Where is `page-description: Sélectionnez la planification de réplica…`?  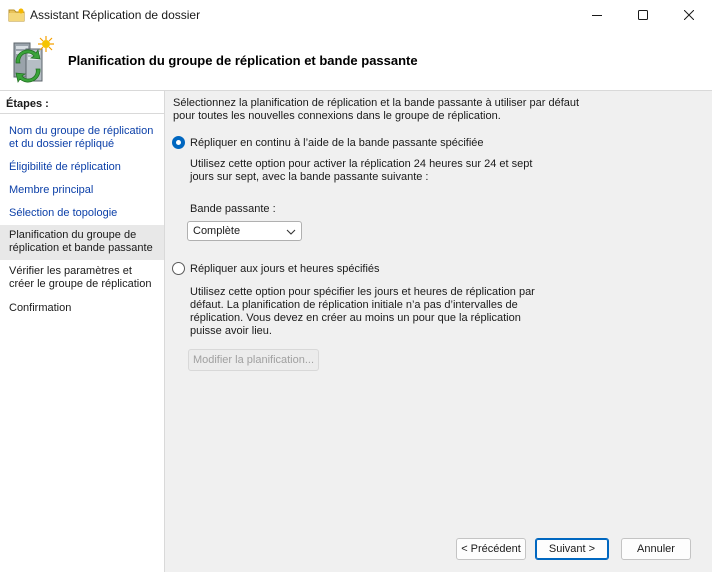
page-description: Sélectionnez la planification de réplica… is located at coordinates (376, 109).